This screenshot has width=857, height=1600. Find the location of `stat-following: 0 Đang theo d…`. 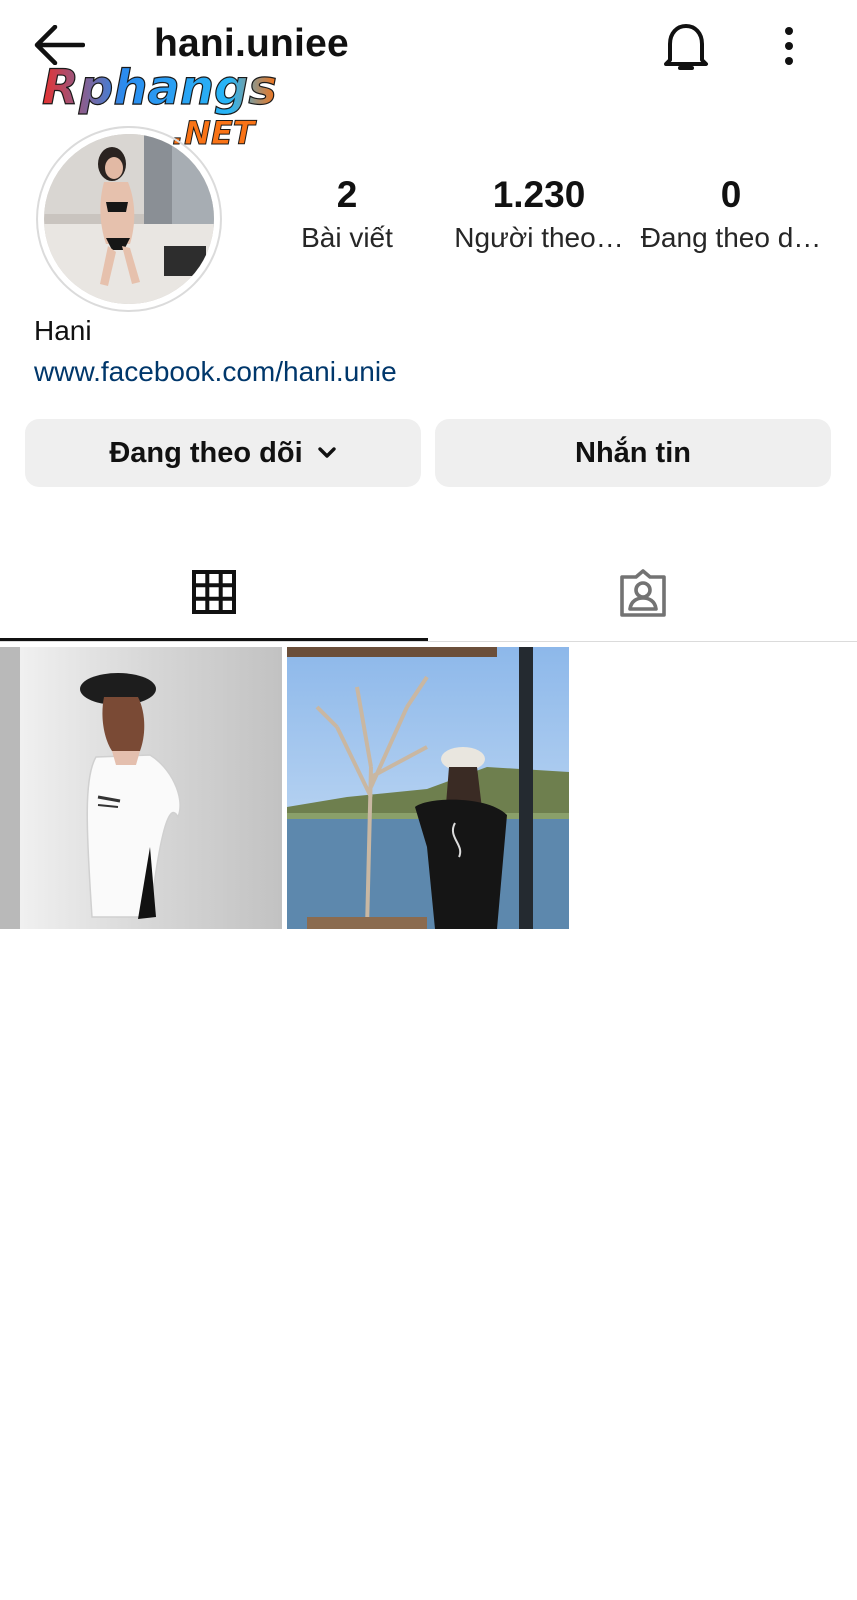

stat-following: 0 Đang theo d… is located at coordinates (731, 215).